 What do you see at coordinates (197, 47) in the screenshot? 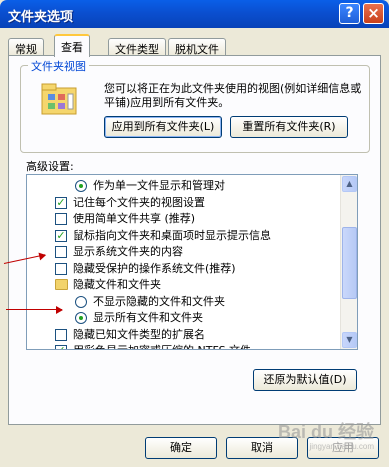
I see `tab-offline-files: 脱机文件` at bounding box center [197, 47].